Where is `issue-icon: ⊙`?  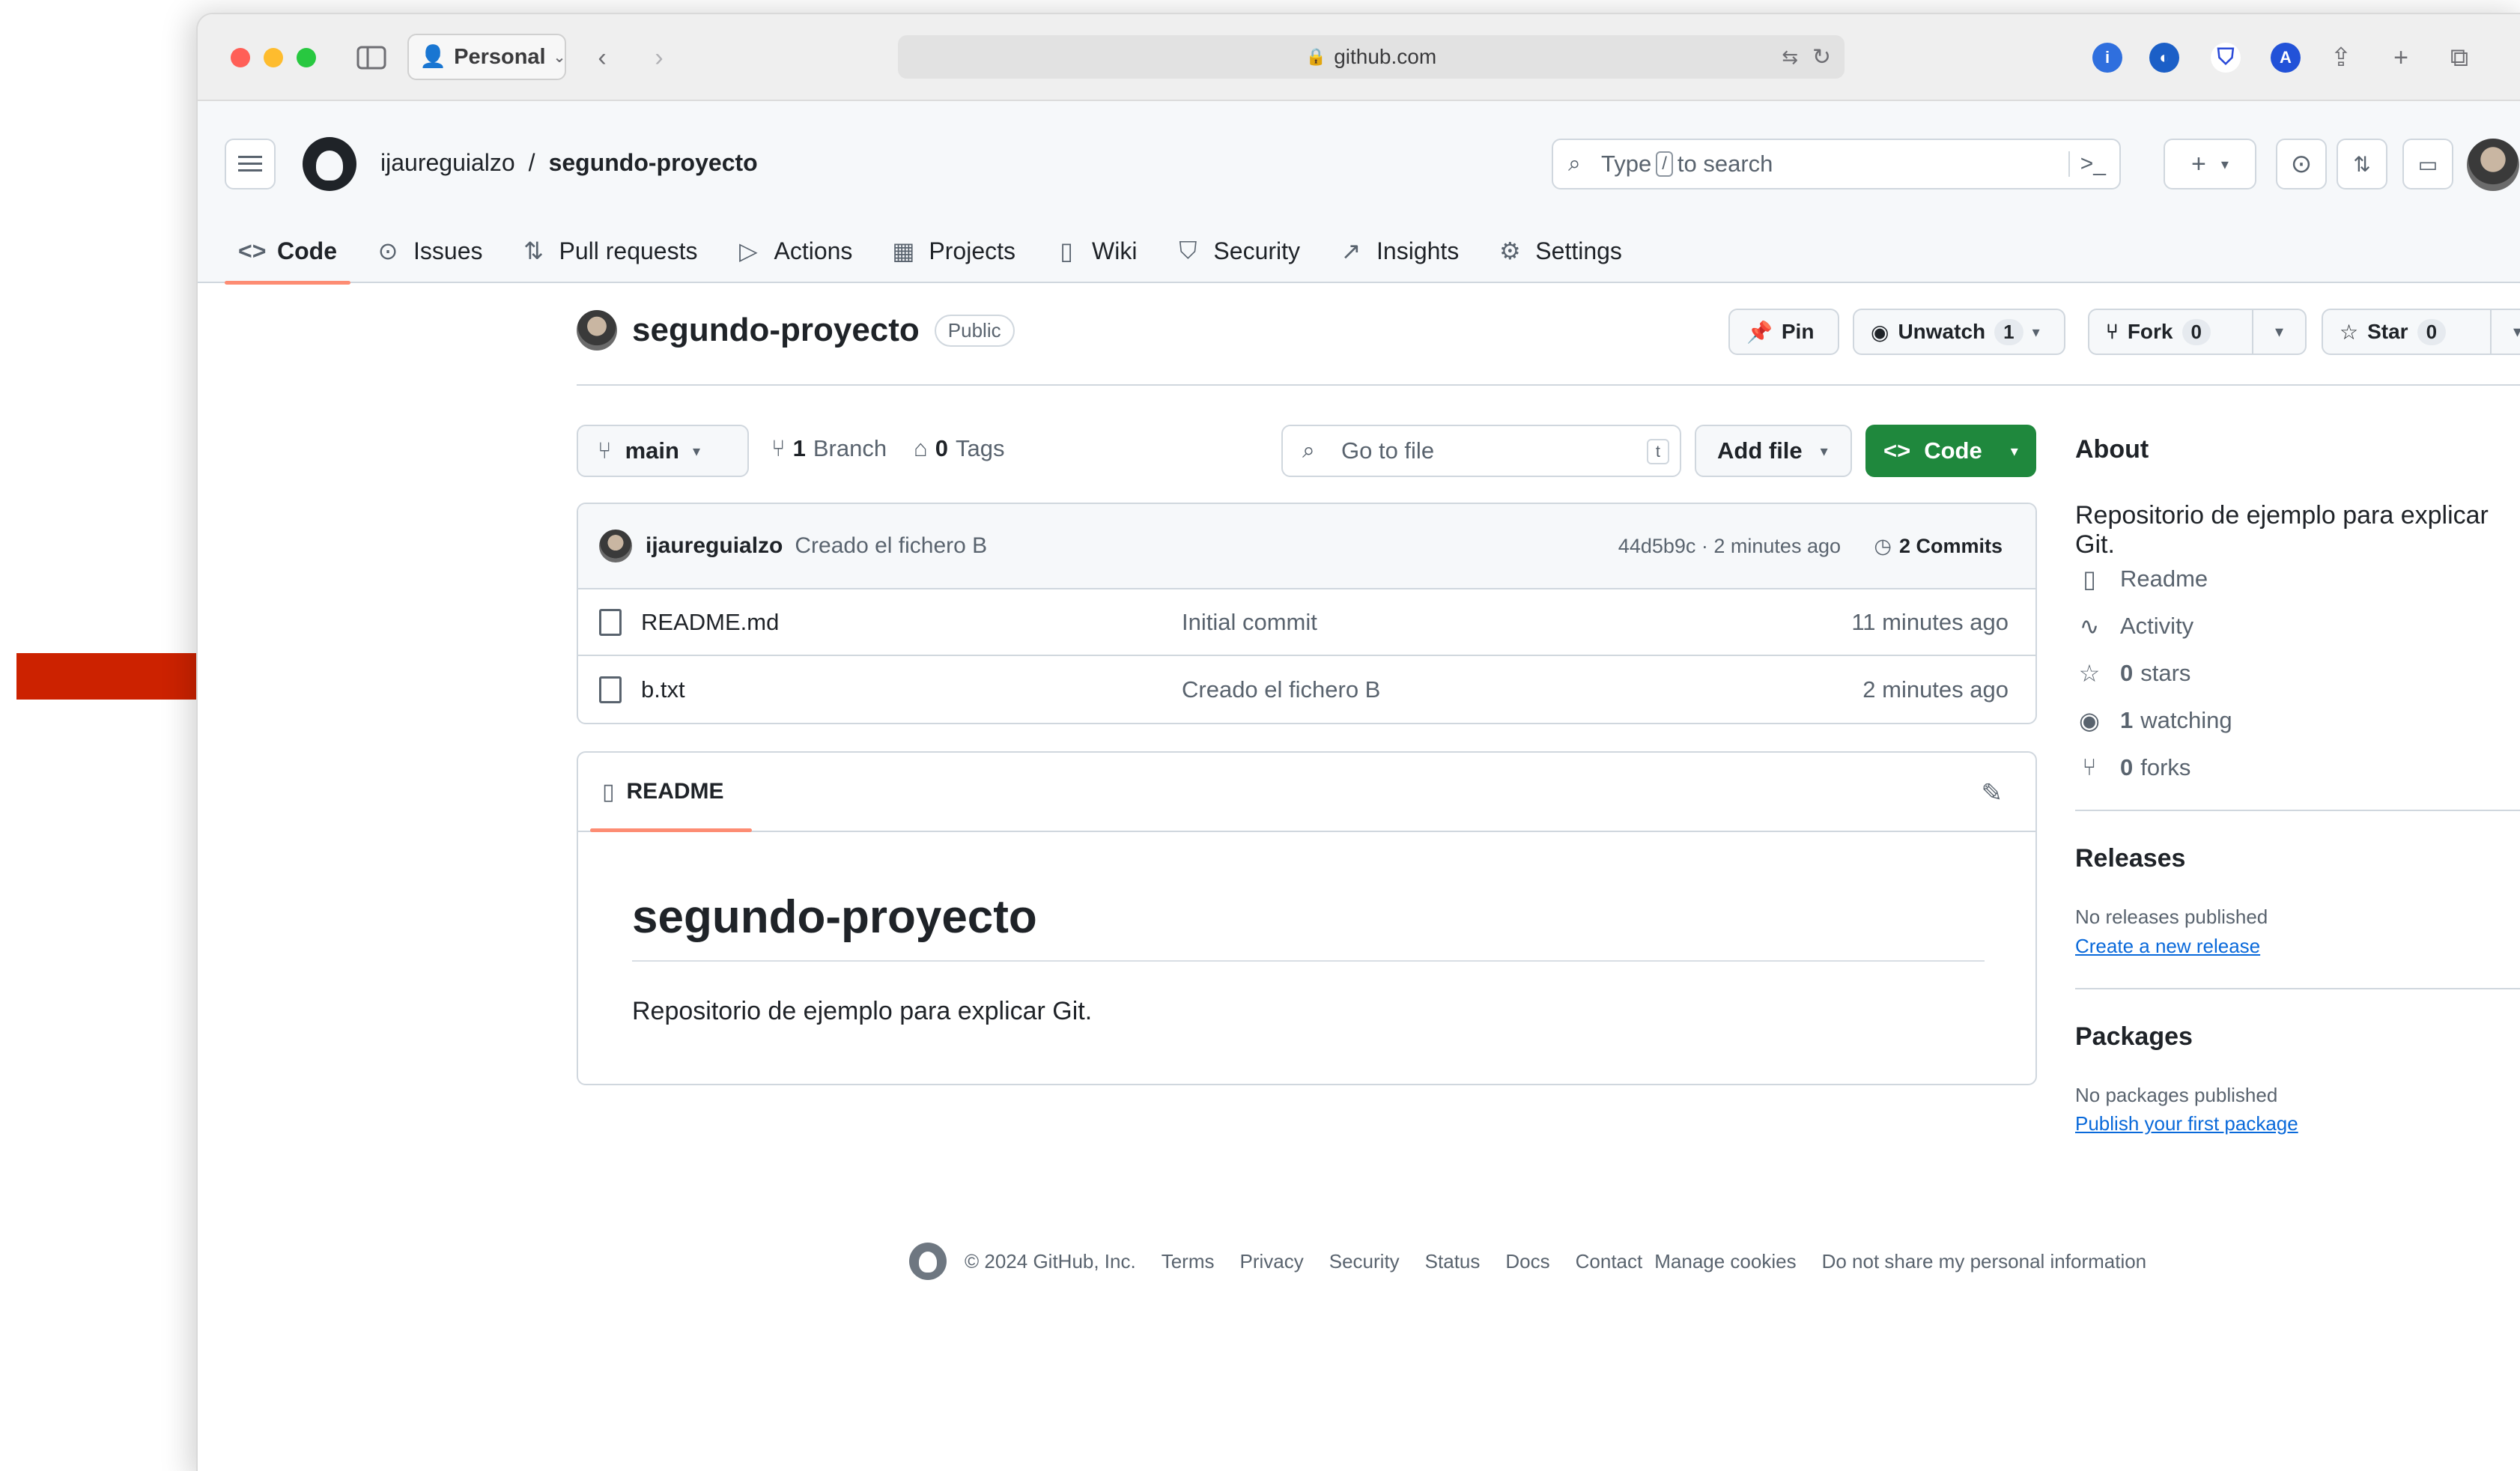 issue-icon: ⊙ is located at coordinates (2301, 164).